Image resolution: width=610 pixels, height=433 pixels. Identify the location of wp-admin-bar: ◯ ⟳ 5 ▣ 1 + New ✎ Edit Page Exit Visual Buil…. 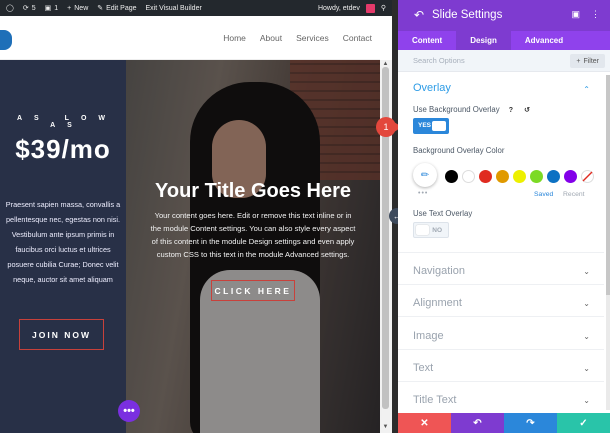
(196, 8).